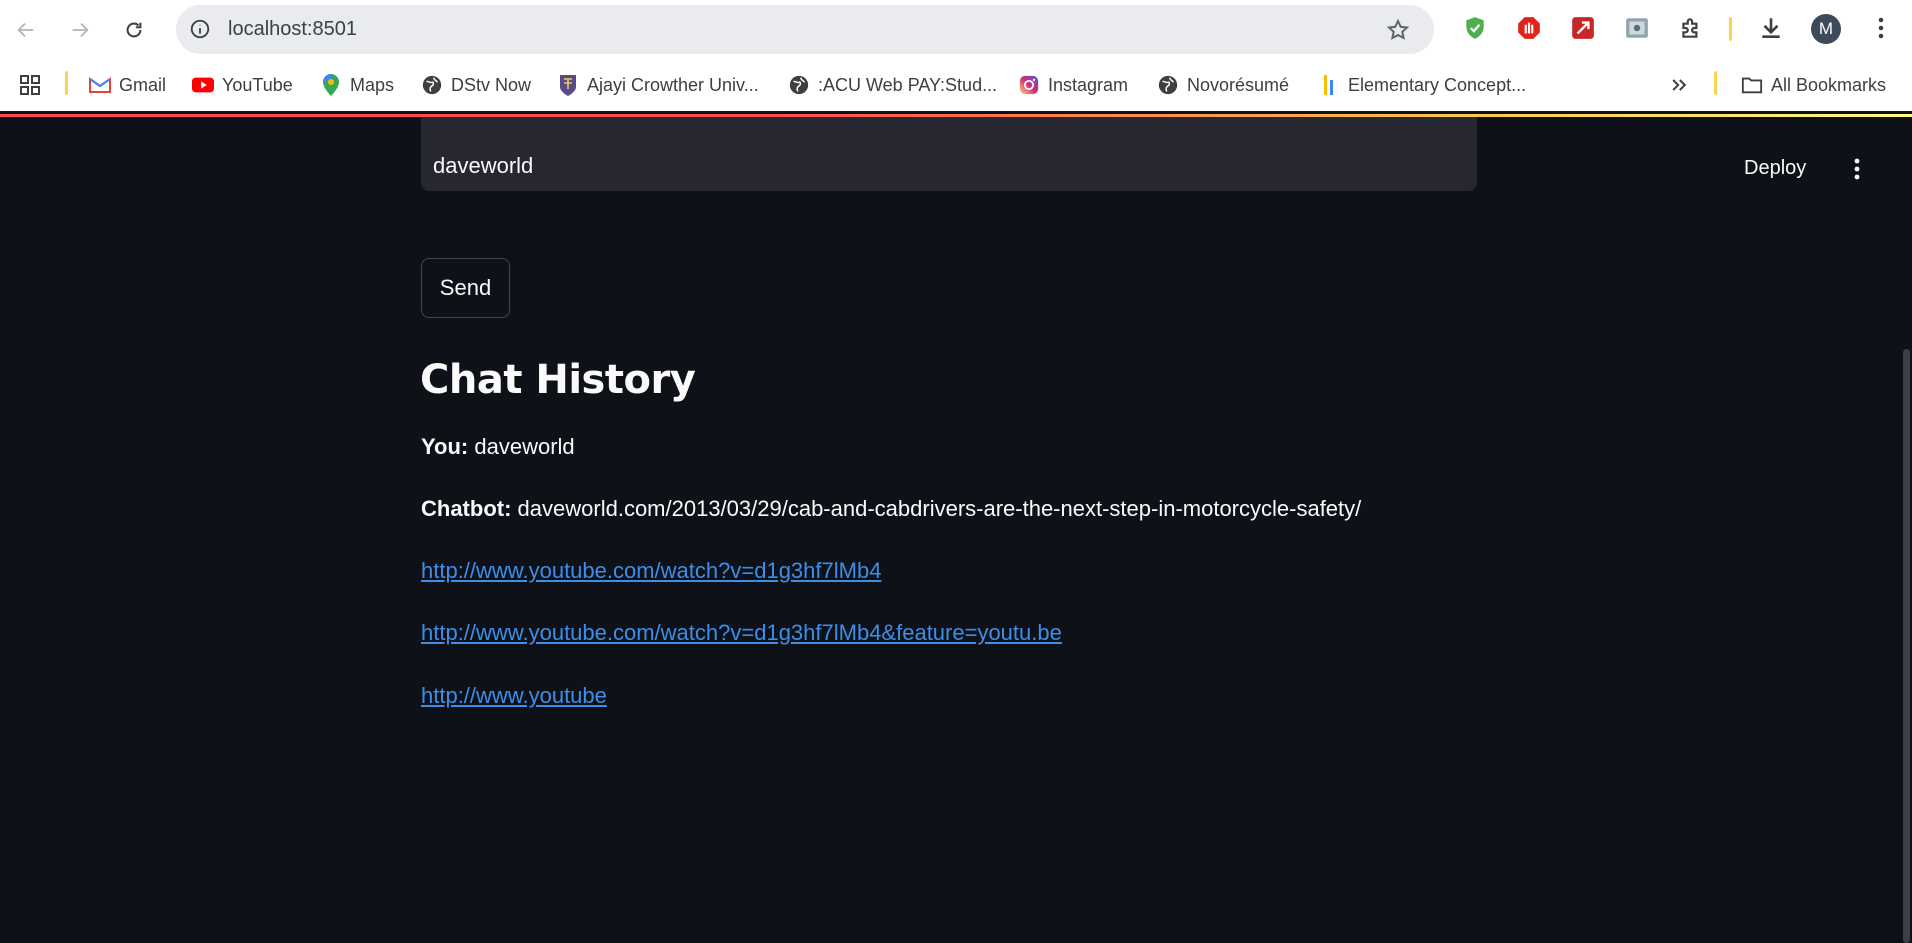  I want to click on bookmark-gmail: Gmail, so click(127, 85).